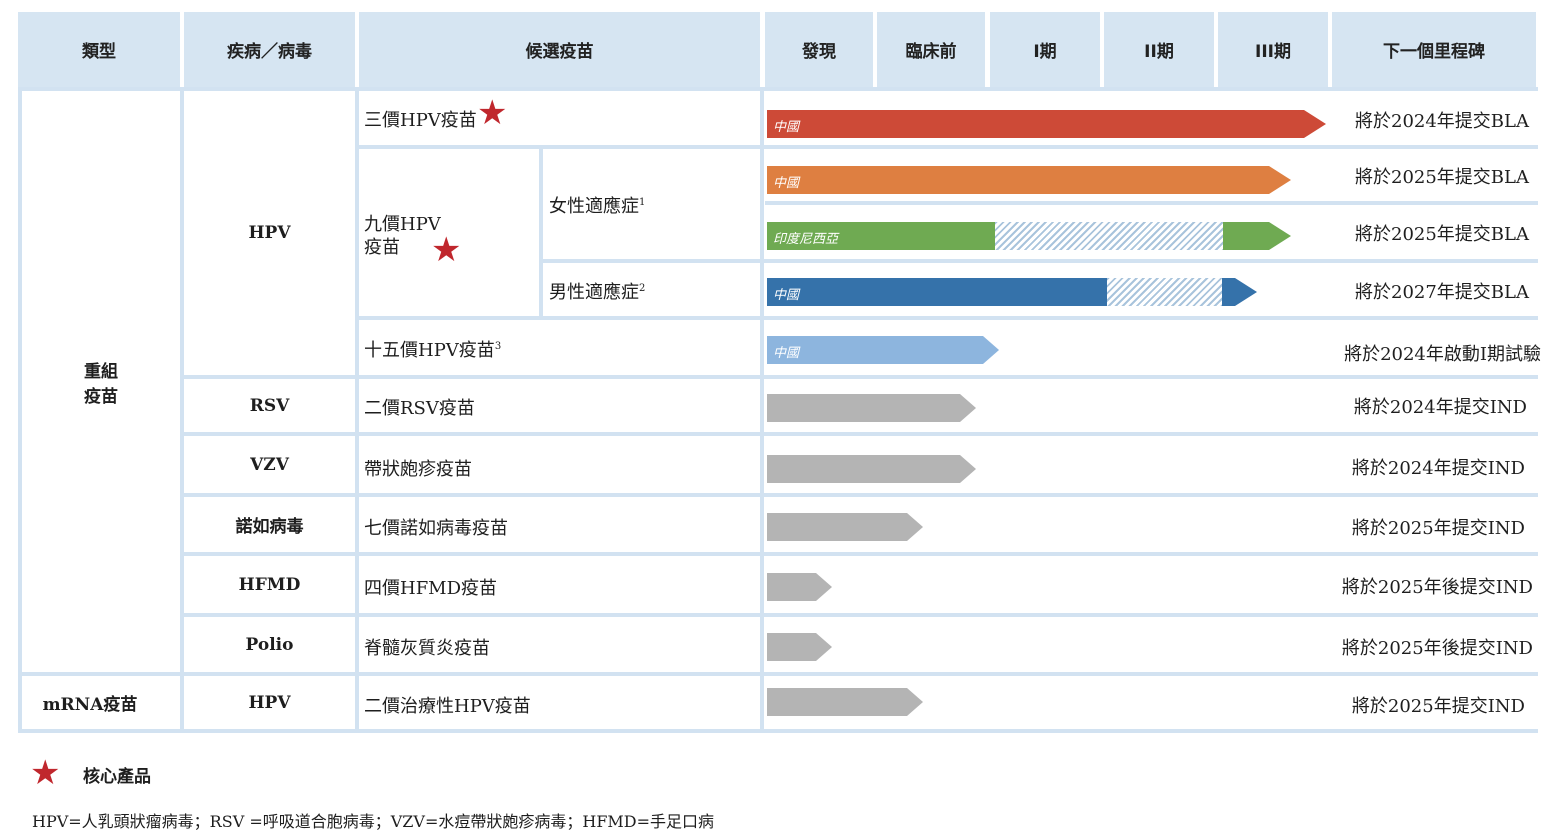  Describe the element at coordinates (419, 408) in the screenshot. I see `candidate-rsv2: 二價RSV疫苗` at that location.